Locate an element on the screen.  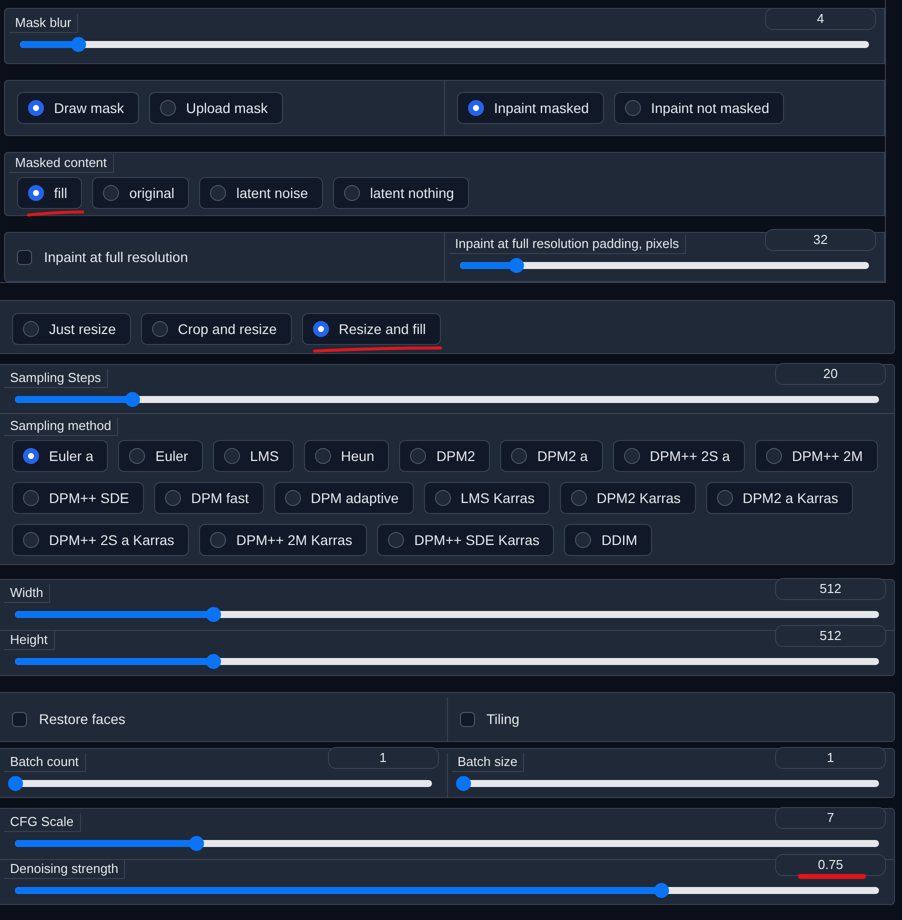
field-label: Sampling method is located at coordinates (61, 426).